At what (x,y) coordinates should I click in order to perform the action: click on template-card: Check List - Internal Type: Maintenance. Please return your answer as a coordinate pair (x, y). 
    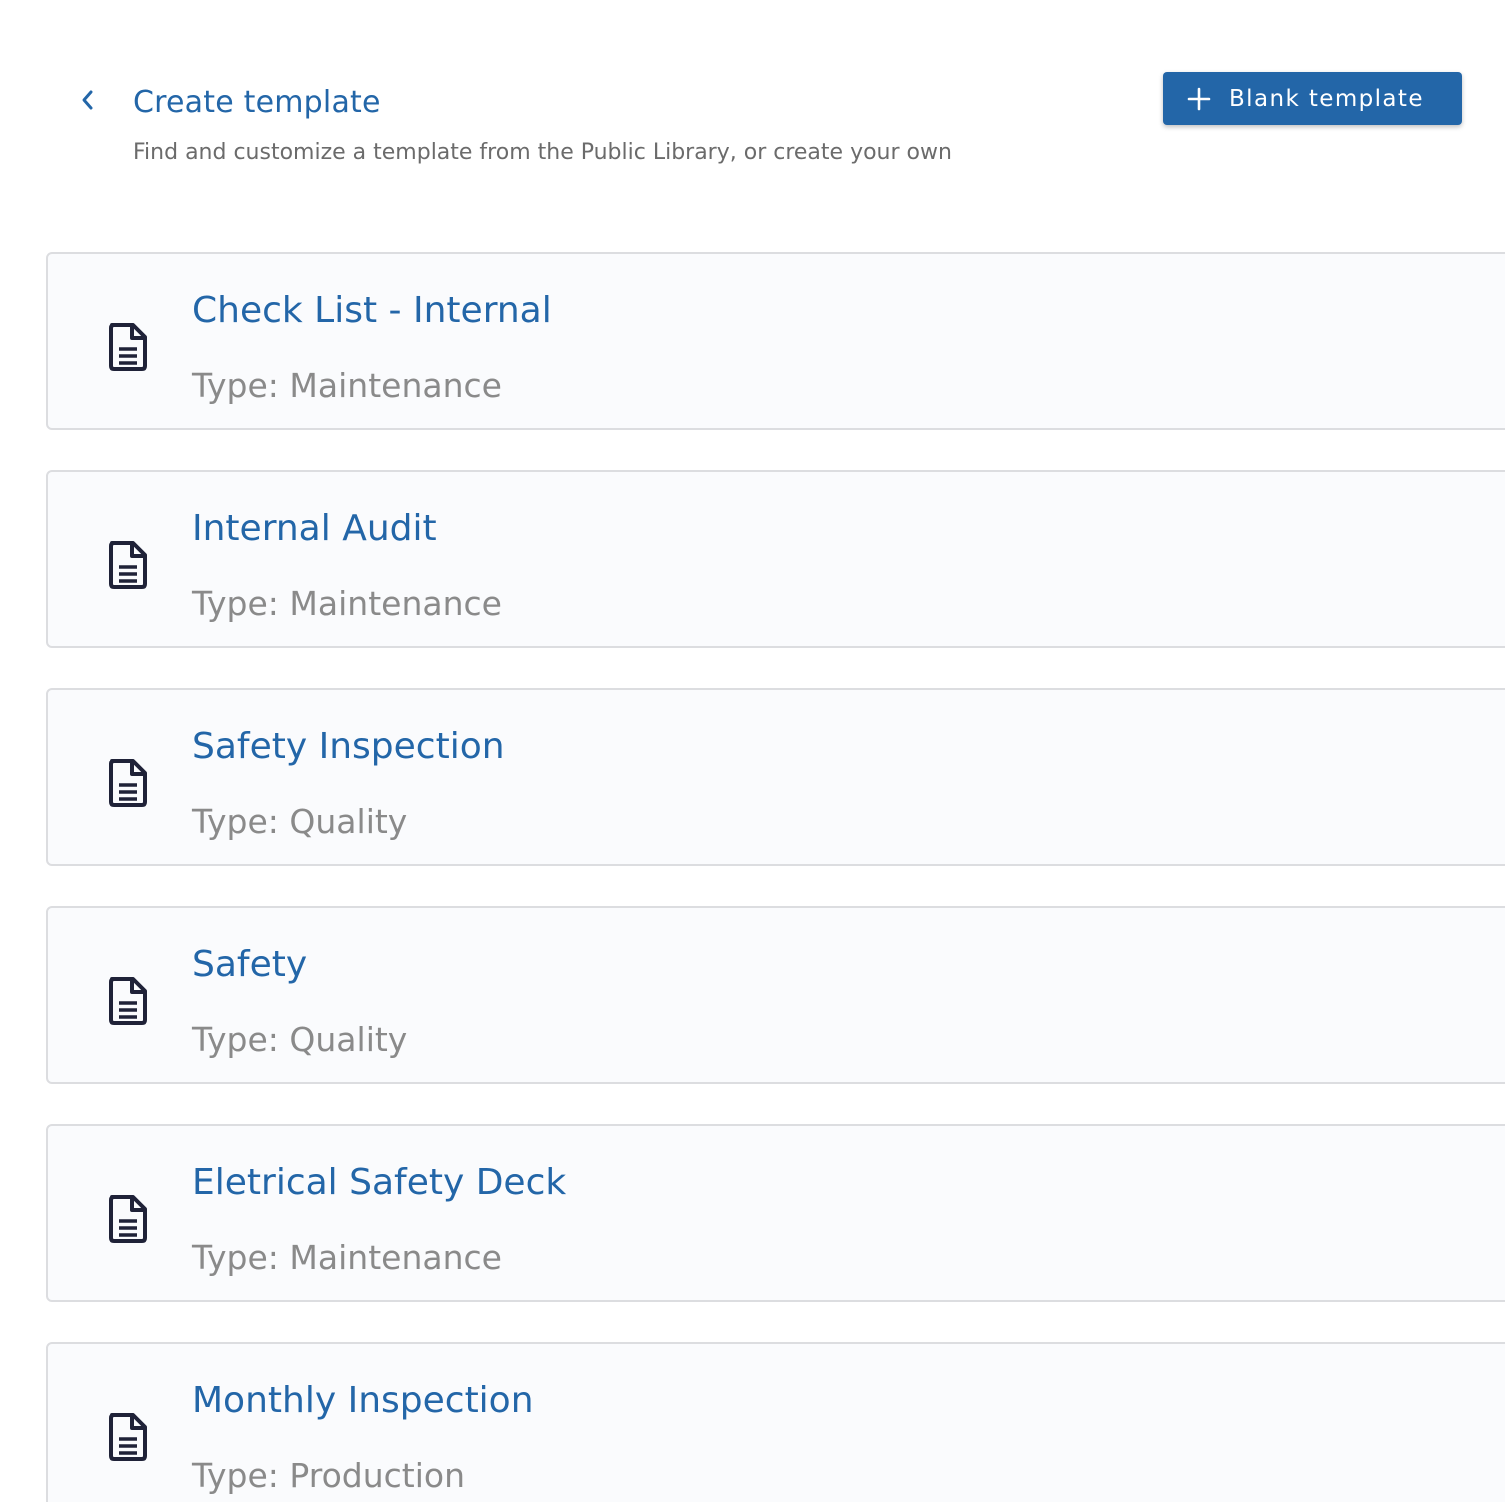
    Looking at the image, I should click on (775, 341).